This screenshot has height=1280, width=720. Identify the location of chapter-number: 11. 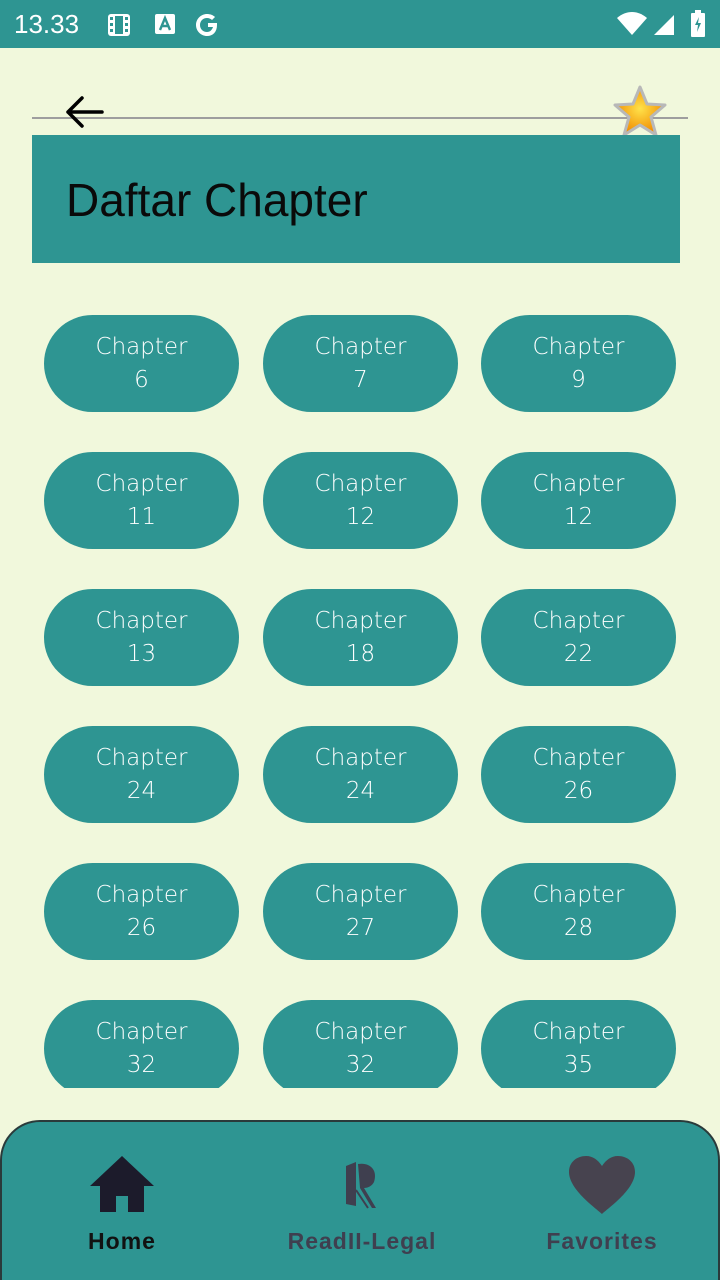
(141, 516).